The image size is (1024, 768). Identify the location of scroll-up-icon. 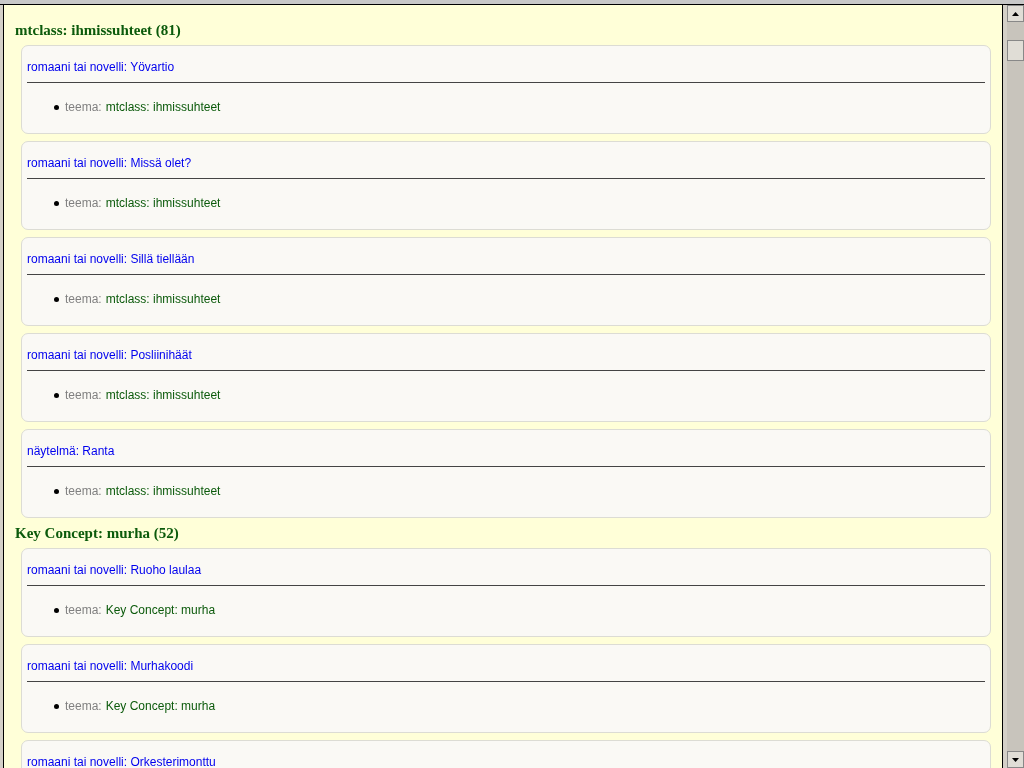
(1015, 13).